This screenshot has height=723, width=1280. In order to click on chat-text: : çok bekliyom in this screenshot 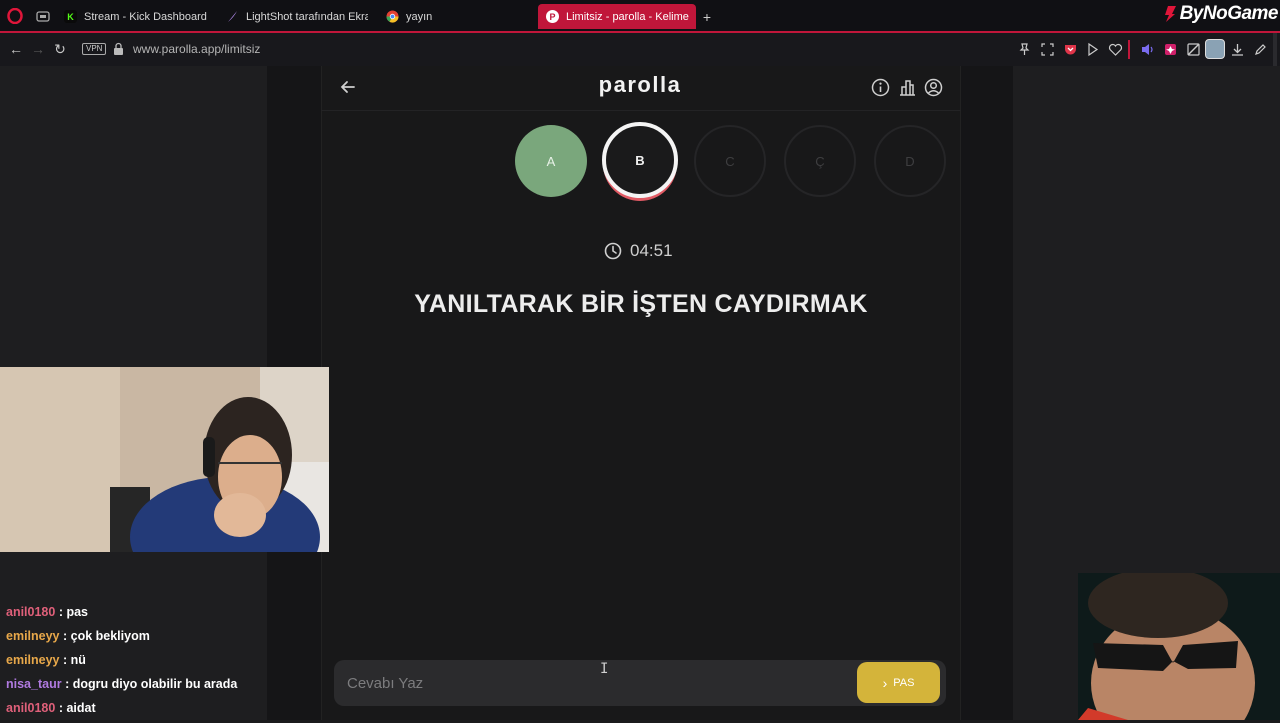, I will do `click(104, 636)`.